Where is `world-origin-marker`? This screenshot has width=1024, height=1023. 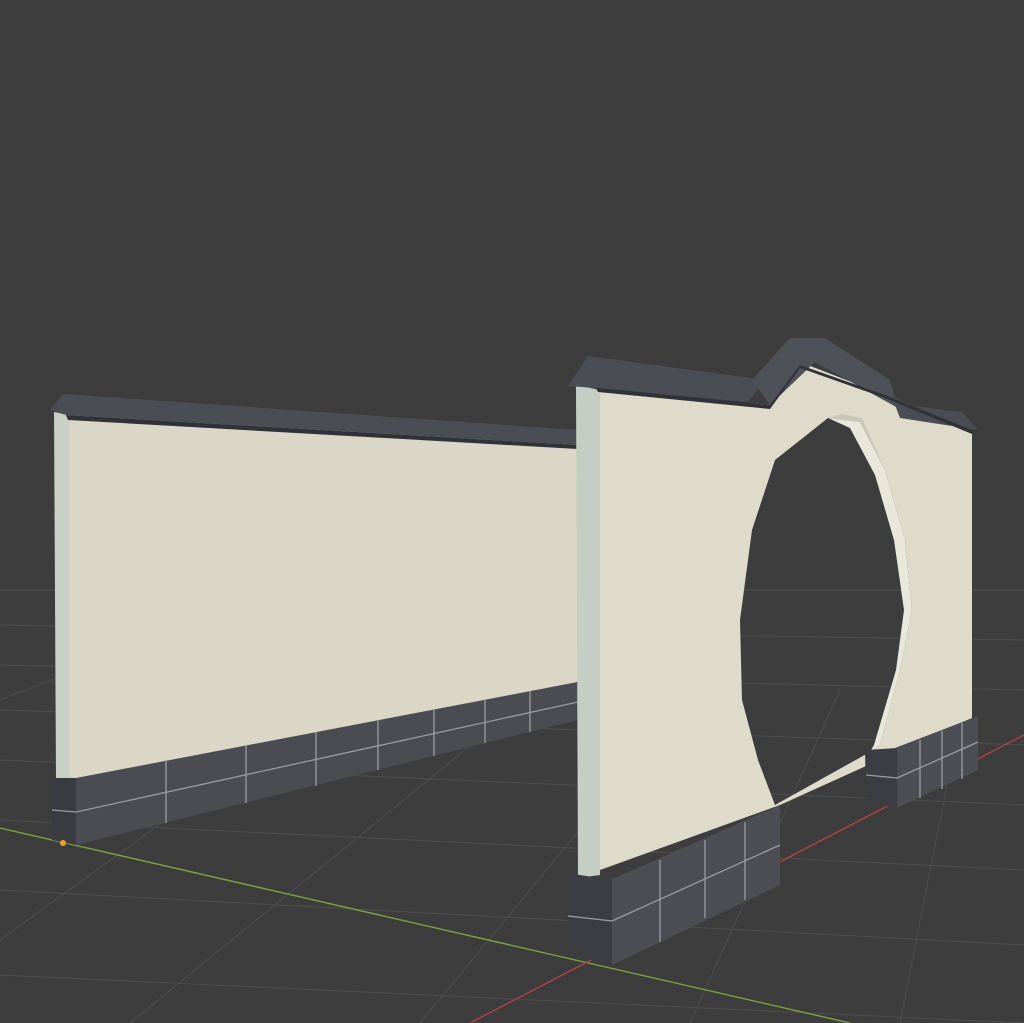 world-origin-marker is located at coordinates (63, 843).